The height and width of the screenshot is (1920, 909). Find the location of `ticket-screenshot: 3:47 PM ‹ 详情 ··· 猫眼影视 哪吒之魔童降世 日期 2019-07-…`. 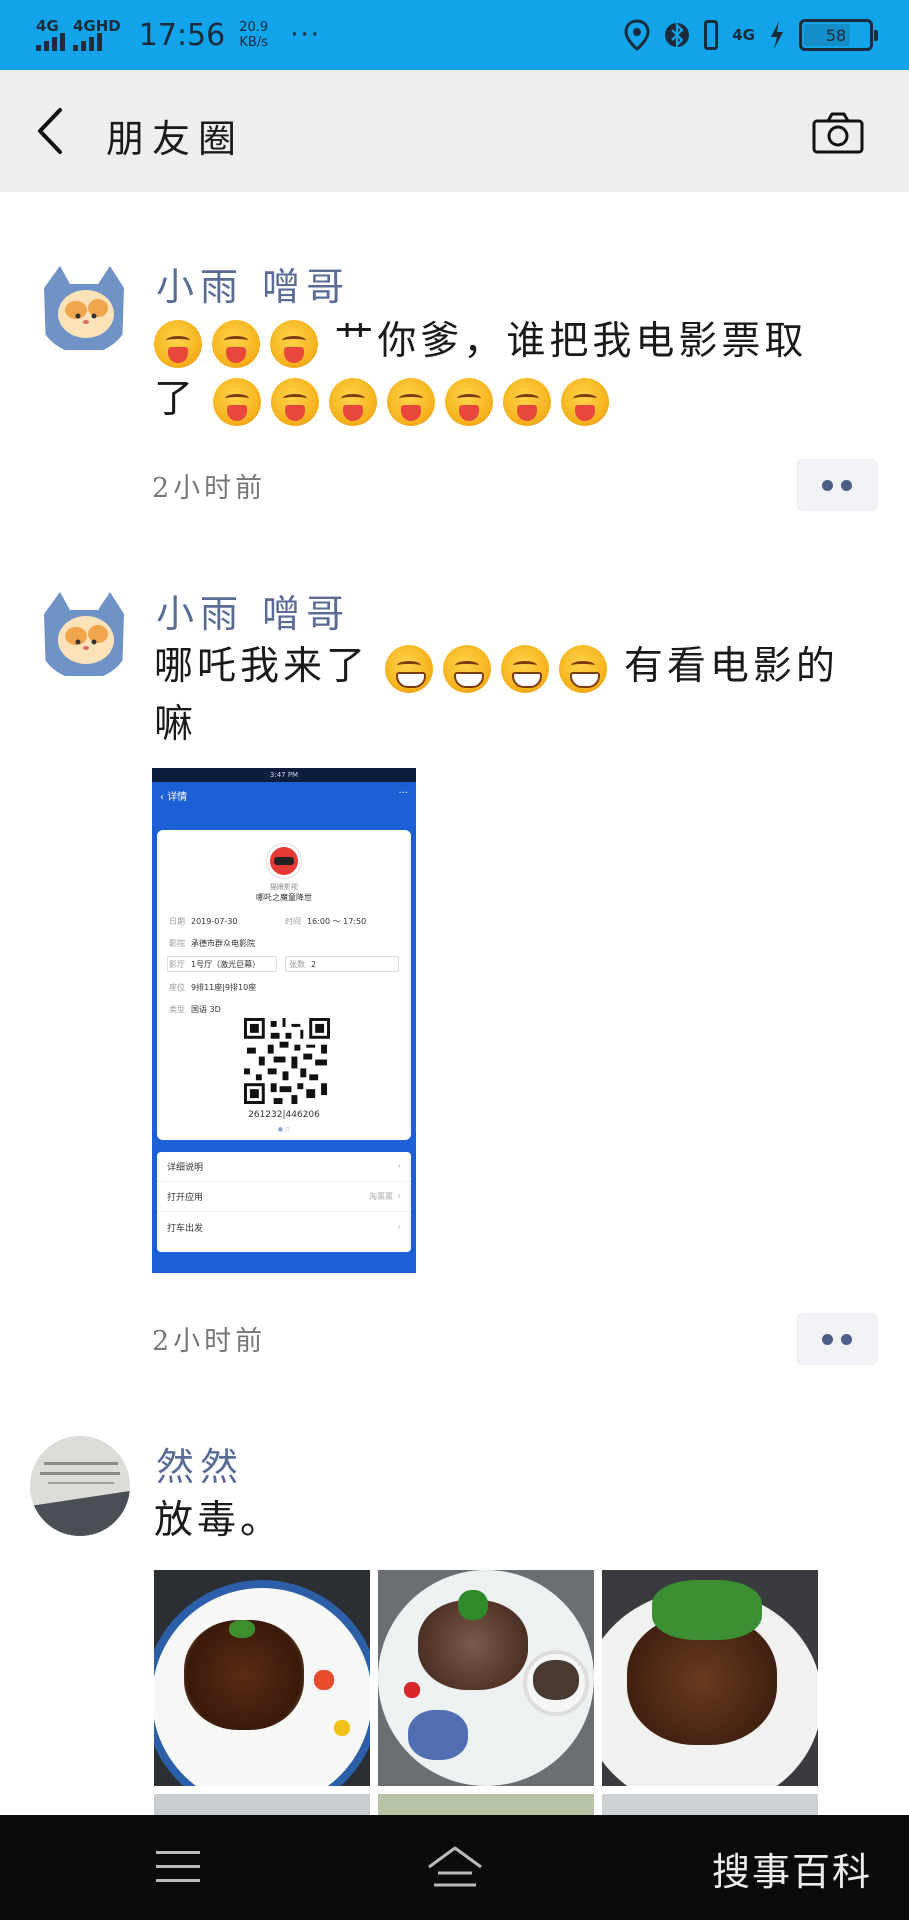

ticket-screenshot: 3:47 PM ‹ 详情 ··· 猫眼影视 哪吒之魔童降世 日期 2019-07-… is located at coordinates (284, 1020).